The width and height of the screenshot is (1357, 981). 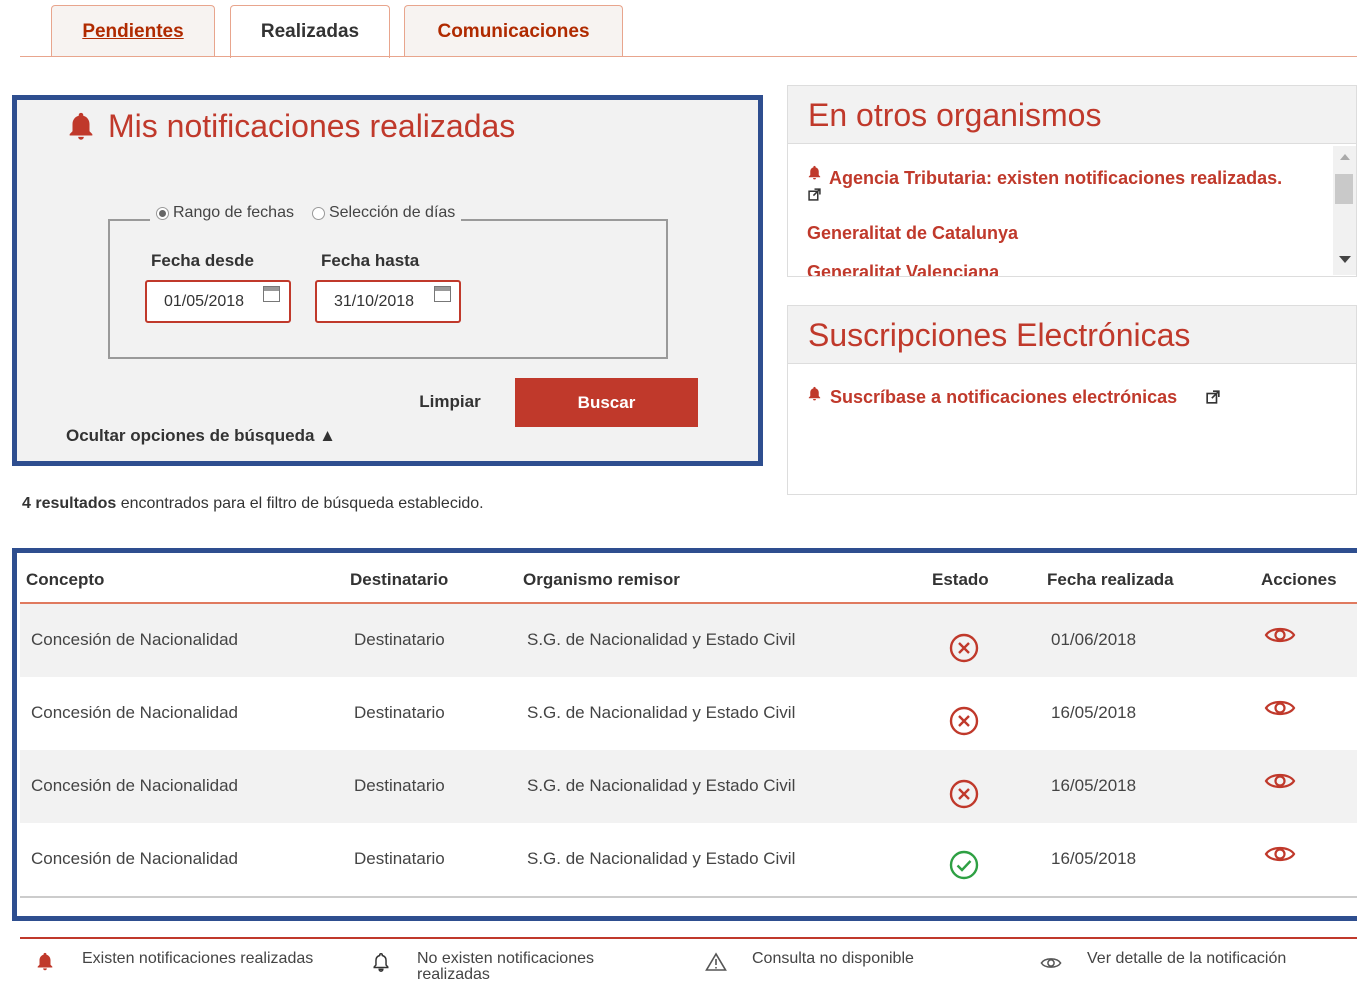 I want to click on org-link-valenciana: Generalitat Valenciana, so click(x=903, y=269).